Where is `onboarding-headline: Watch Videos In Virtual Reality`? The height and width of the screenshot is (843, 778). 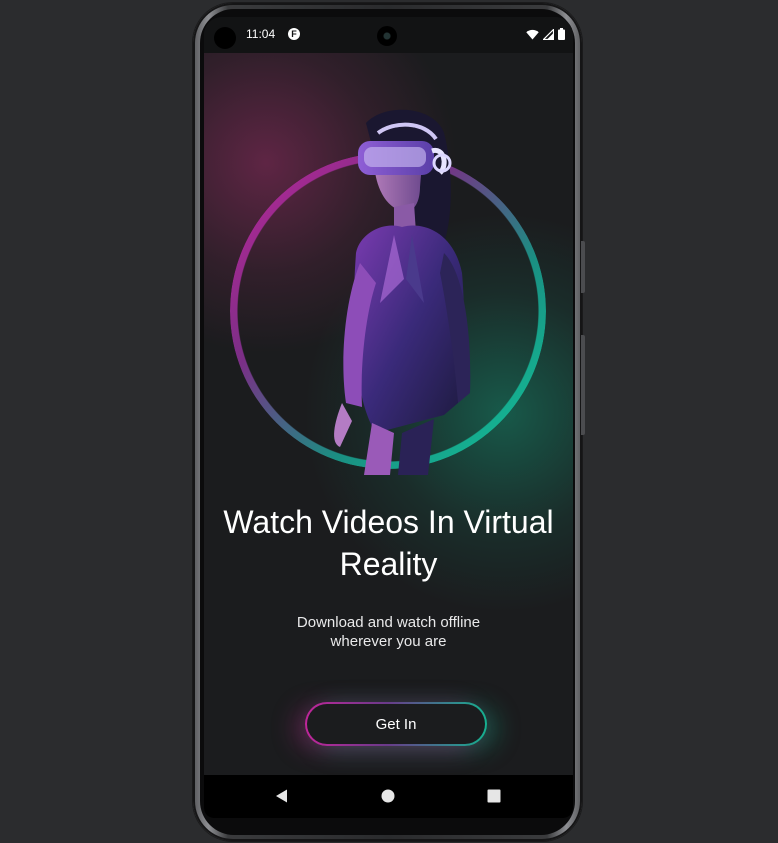 onboarding-headline: Watch Videos In Virtual Reality is located at coordinates (388, 543).